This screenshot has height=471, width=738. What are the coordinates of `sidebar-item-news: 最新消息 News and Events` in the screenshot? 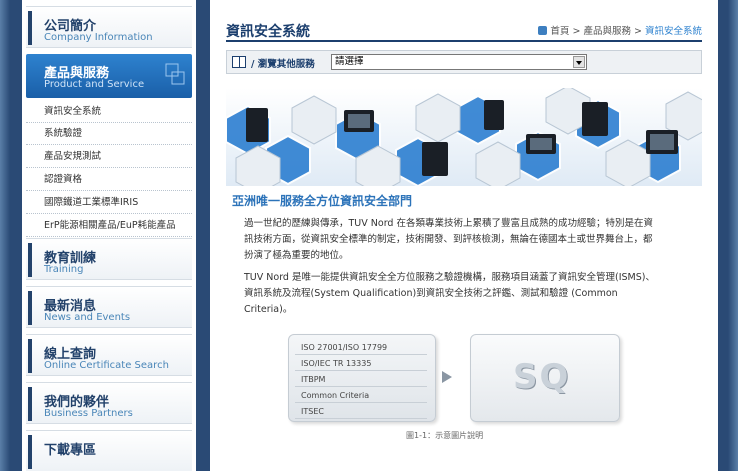 It's located at (109, 307).